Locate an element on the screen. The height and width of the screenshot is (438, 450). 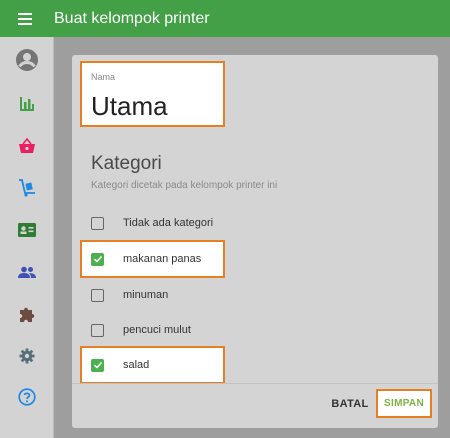
category-row: Tidak ada kategori is located at coordinates (152, 223).